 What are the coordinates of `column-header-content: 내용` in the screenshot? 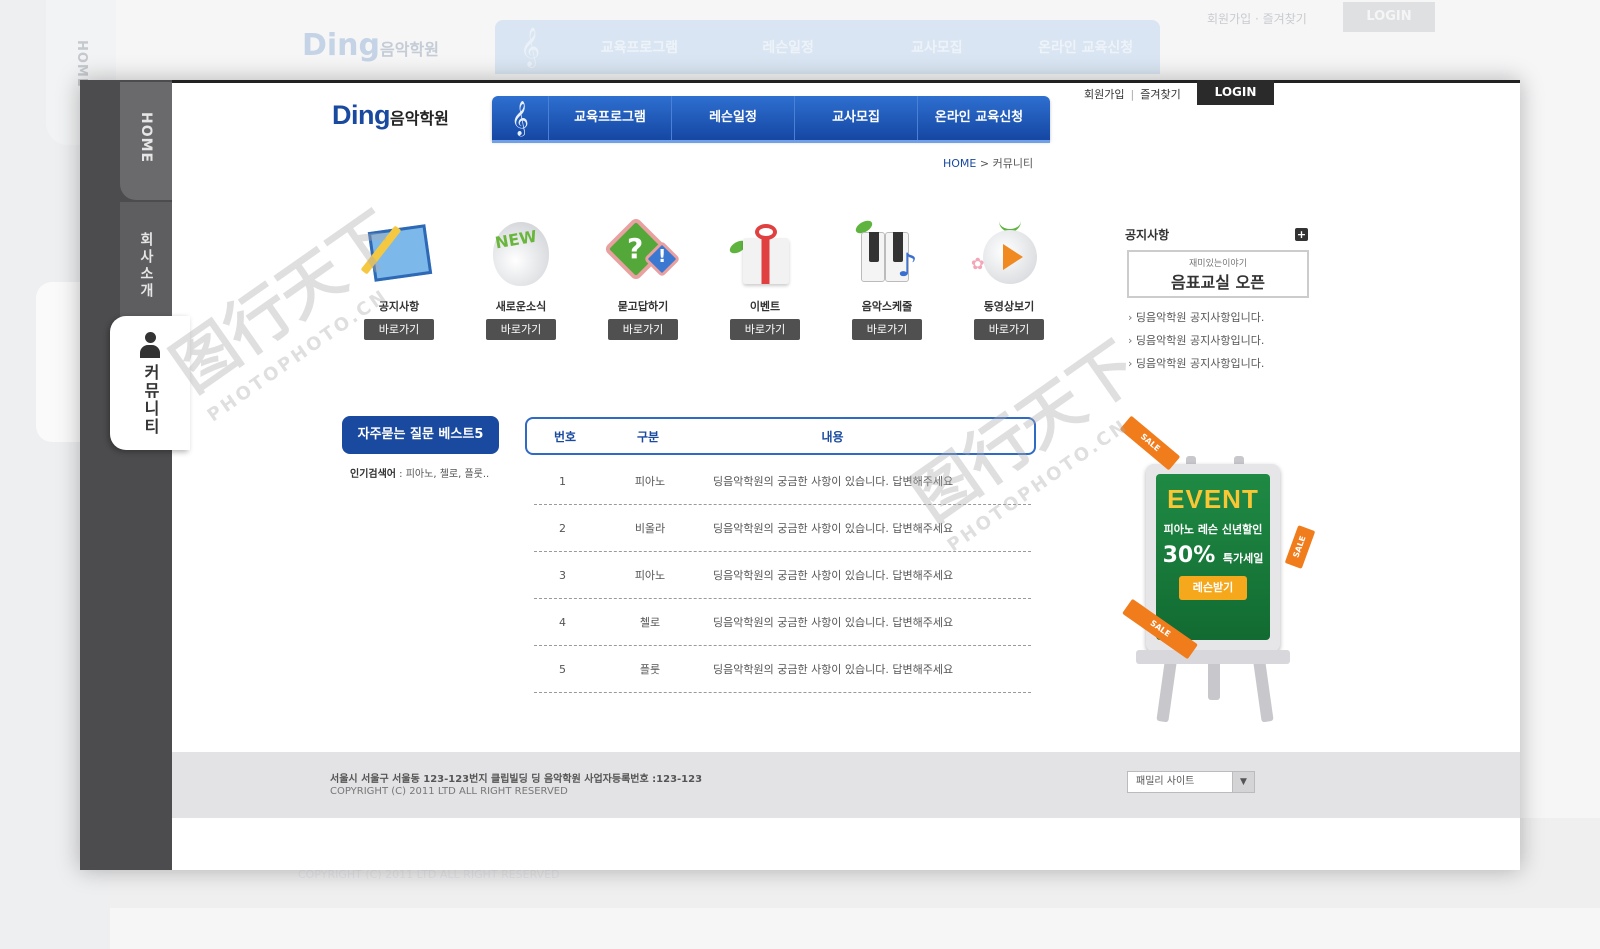 It's located at (832, 436).